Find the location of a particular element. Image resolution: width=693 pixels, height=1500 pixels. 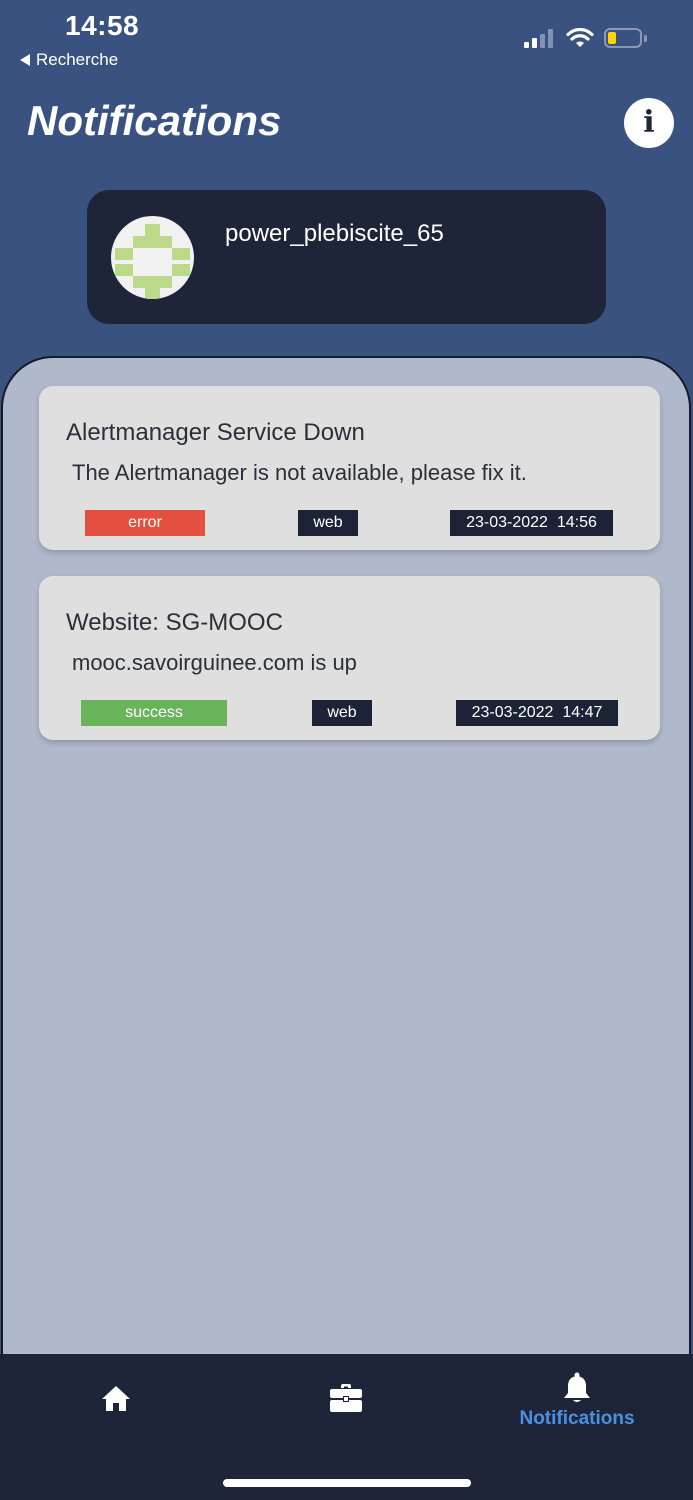

home-icon is located at coordinates (116, 1398).